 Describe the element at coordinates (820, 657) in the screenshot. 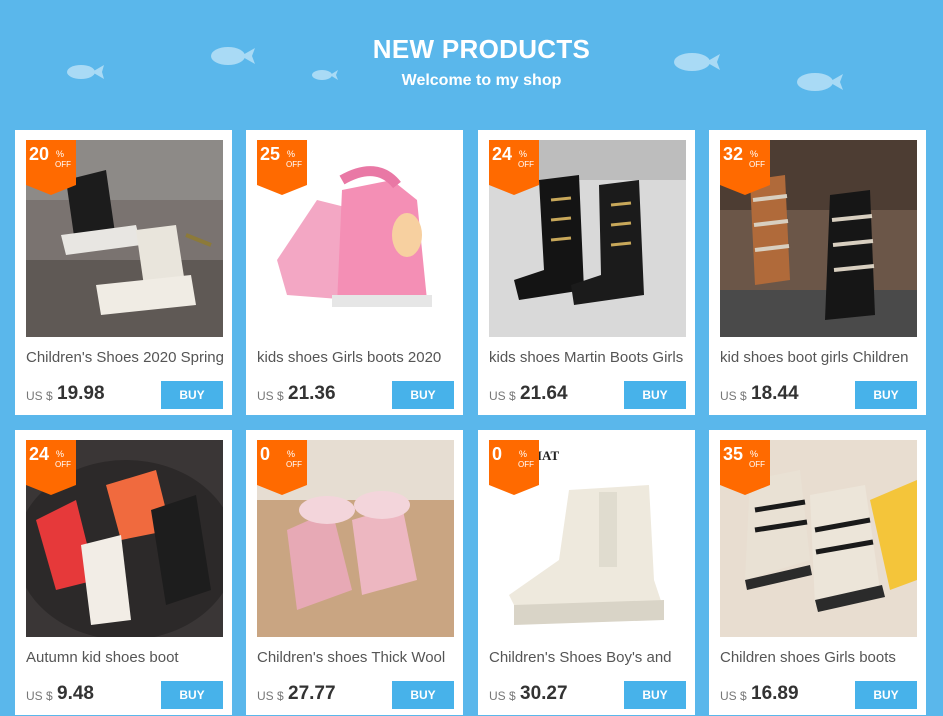

I see `product-name: Children shoes Girls boots` at that location.